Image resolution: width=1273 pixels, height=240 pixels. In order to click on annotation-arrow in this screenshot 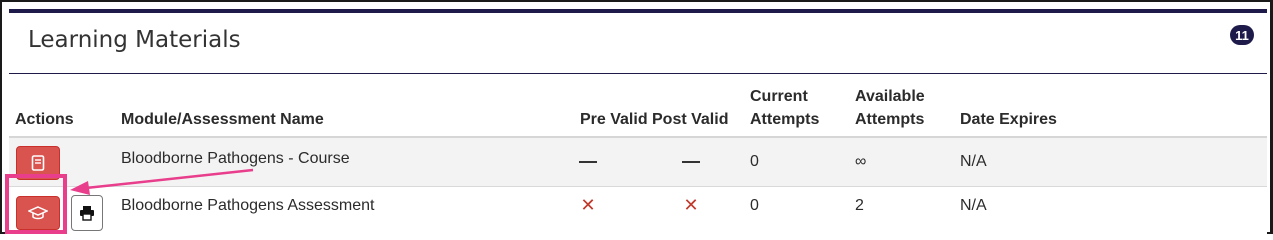, I will do `click(162, 181)`.